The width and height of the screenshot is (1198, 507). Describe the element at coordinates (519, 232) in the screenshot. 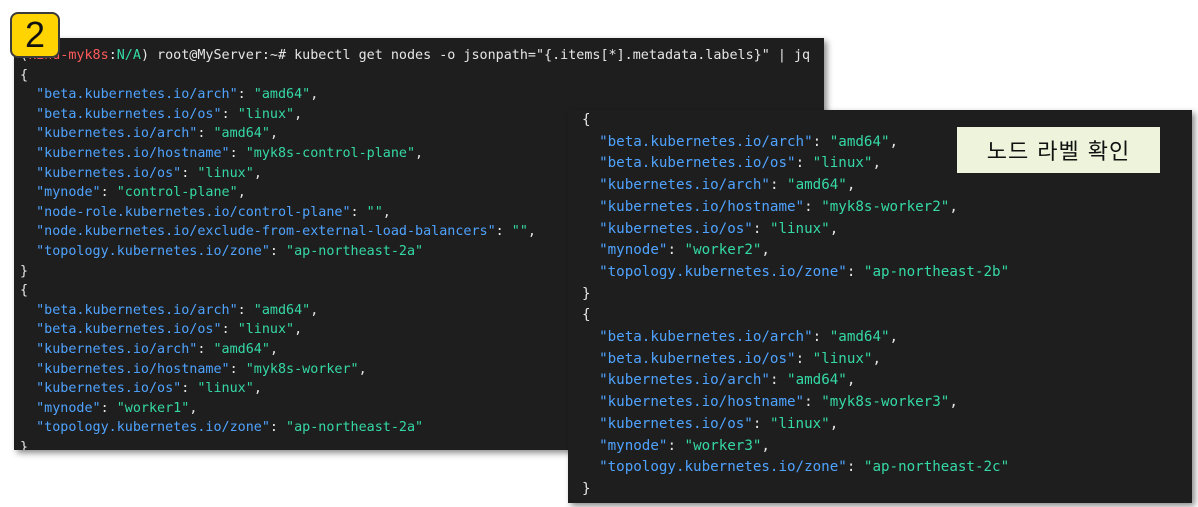

I see `label-value: ""` at that location.